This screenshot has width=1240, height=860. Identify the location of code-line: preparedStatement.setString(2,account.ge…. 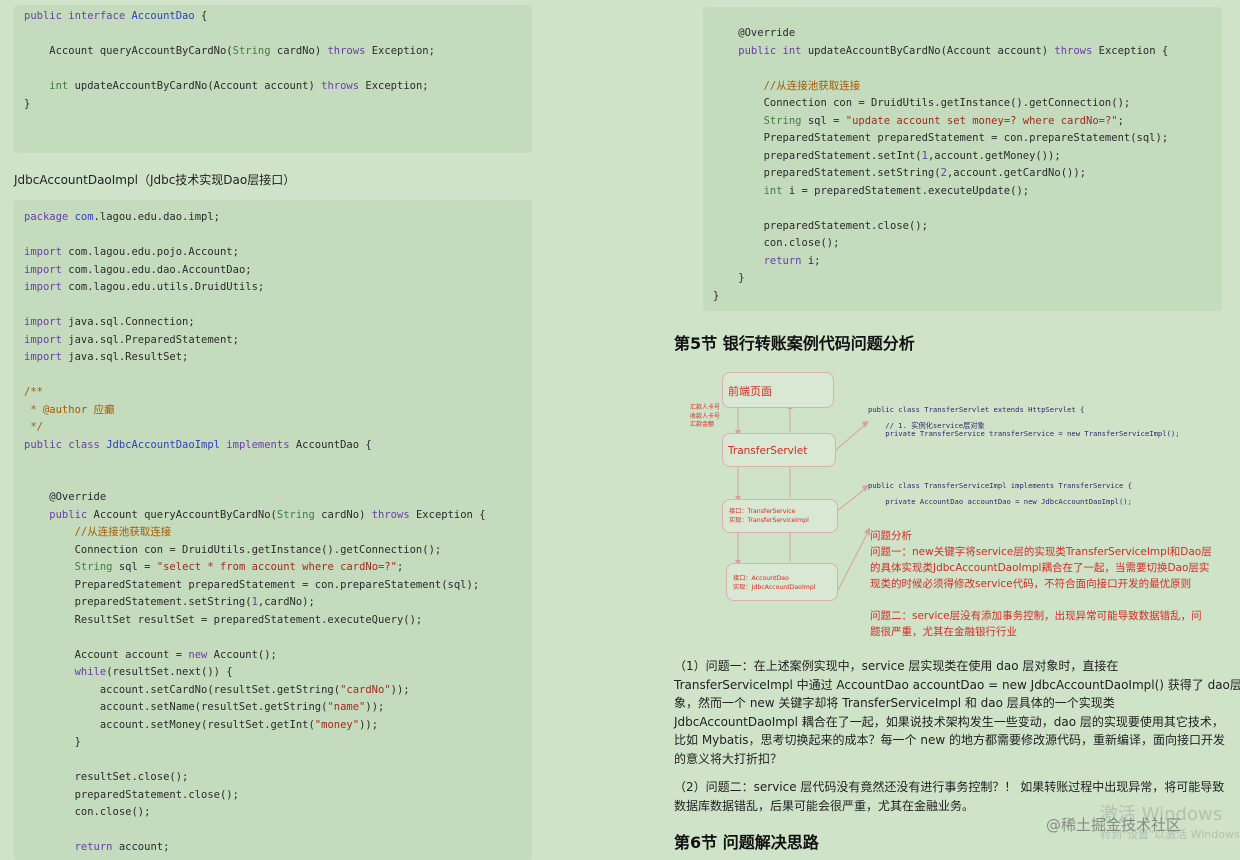
(899, 173).